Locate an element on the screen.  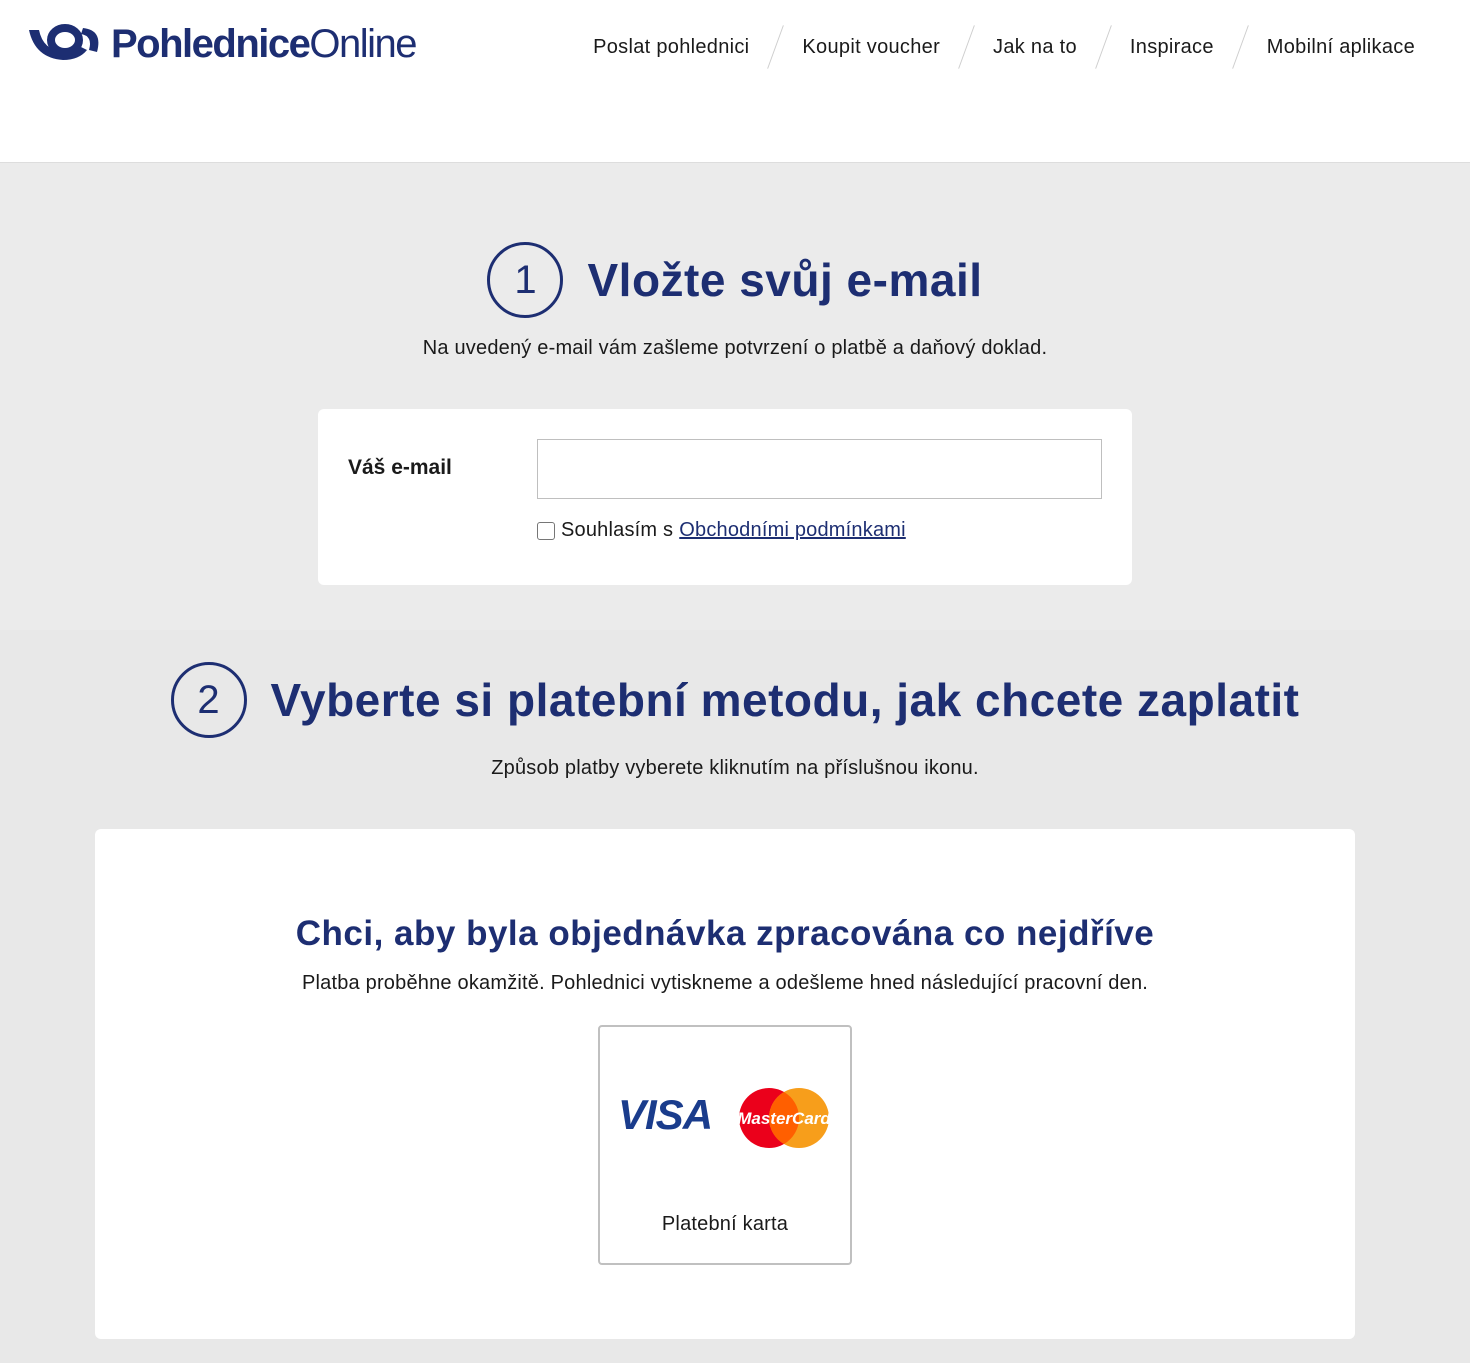
nav-buy-voucher: Koupit voucher is located at coordinates (871, 47).